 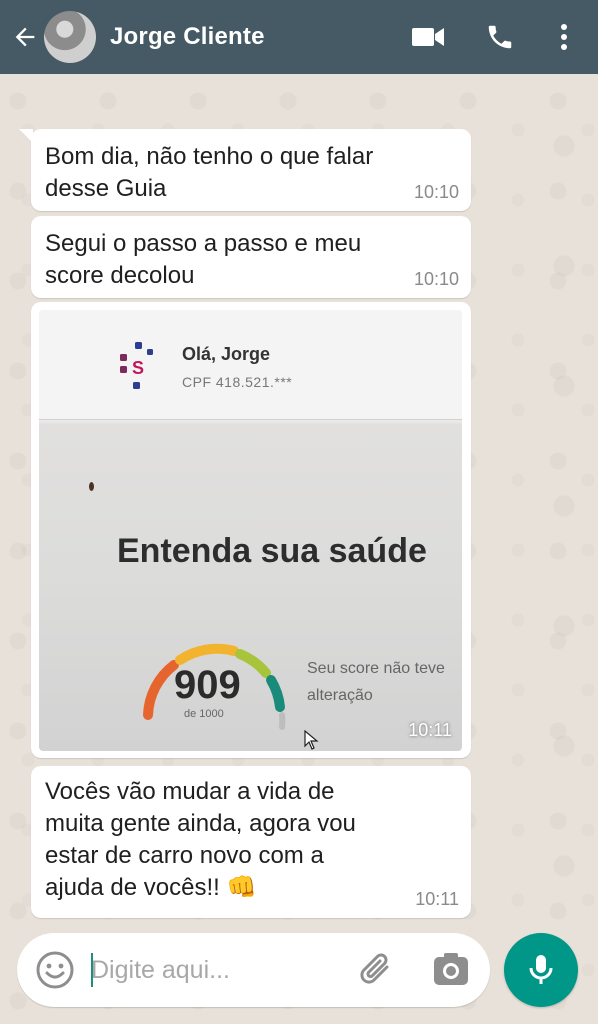 What do you see at coordinates (237, 382) in the screenshot?
I see `photo-cpf: CPF 418.521.***` at bounding box center [237, 382].